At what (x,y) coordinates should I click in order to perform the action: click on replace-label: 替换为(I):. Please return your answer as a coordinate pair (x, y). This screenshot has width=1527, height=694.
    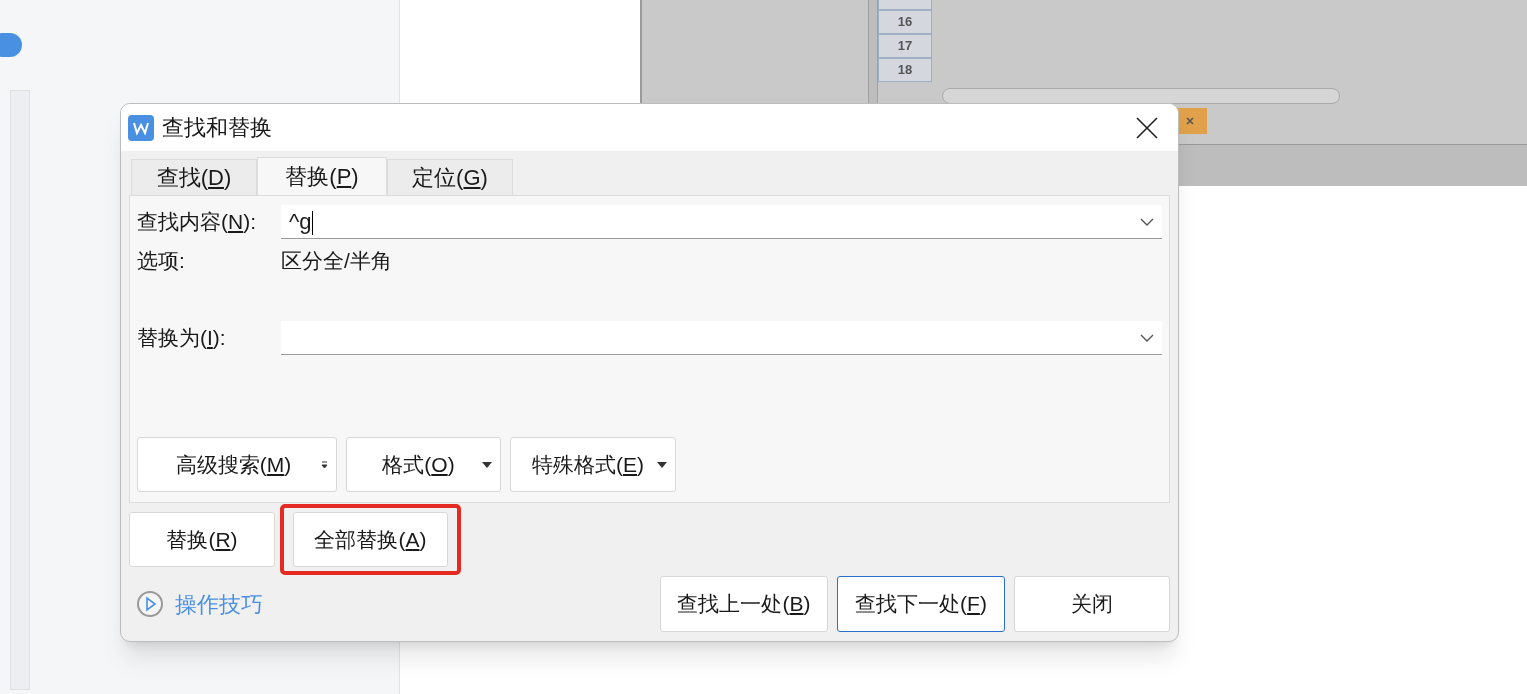
    Looking at the image, I should click on (182, 338).